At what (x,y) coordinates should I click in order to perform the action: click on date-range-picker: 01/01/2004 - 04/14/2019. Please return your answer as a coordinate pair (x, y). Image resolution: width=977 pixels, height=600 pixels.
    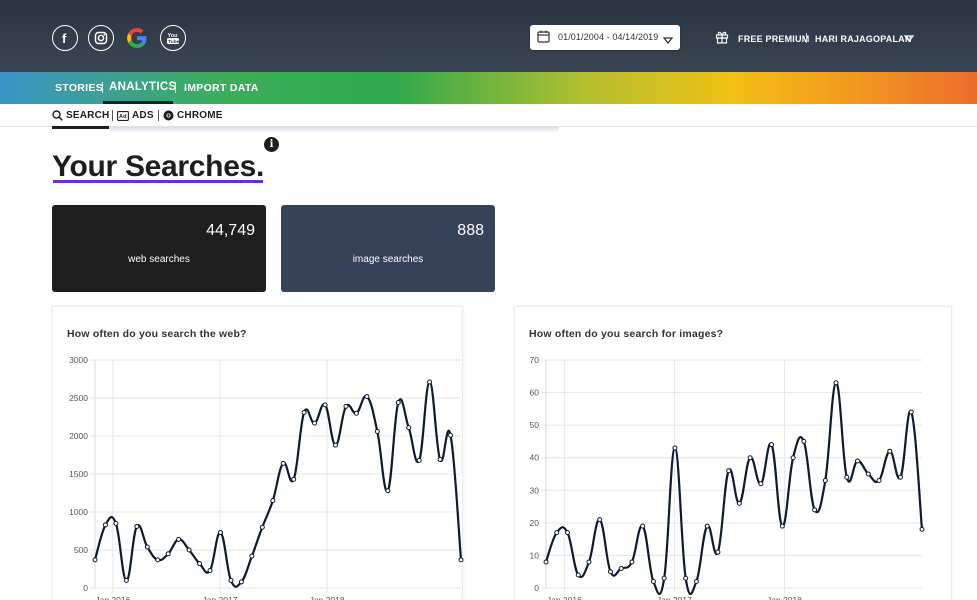
    Looking at the image, I should click on (605, 37).